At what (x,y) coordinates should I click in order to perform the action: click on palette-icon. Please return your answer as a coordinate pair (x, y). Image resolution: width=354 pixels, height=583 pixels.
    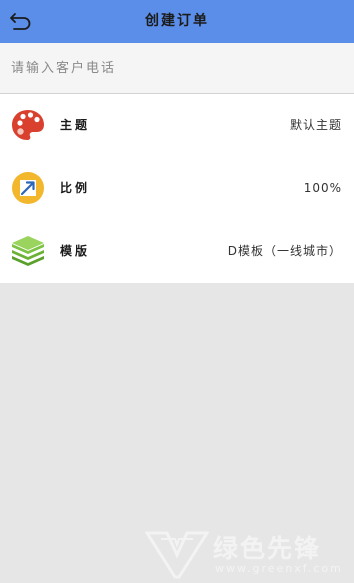
    Looking at the image, I should click on (28, 125).